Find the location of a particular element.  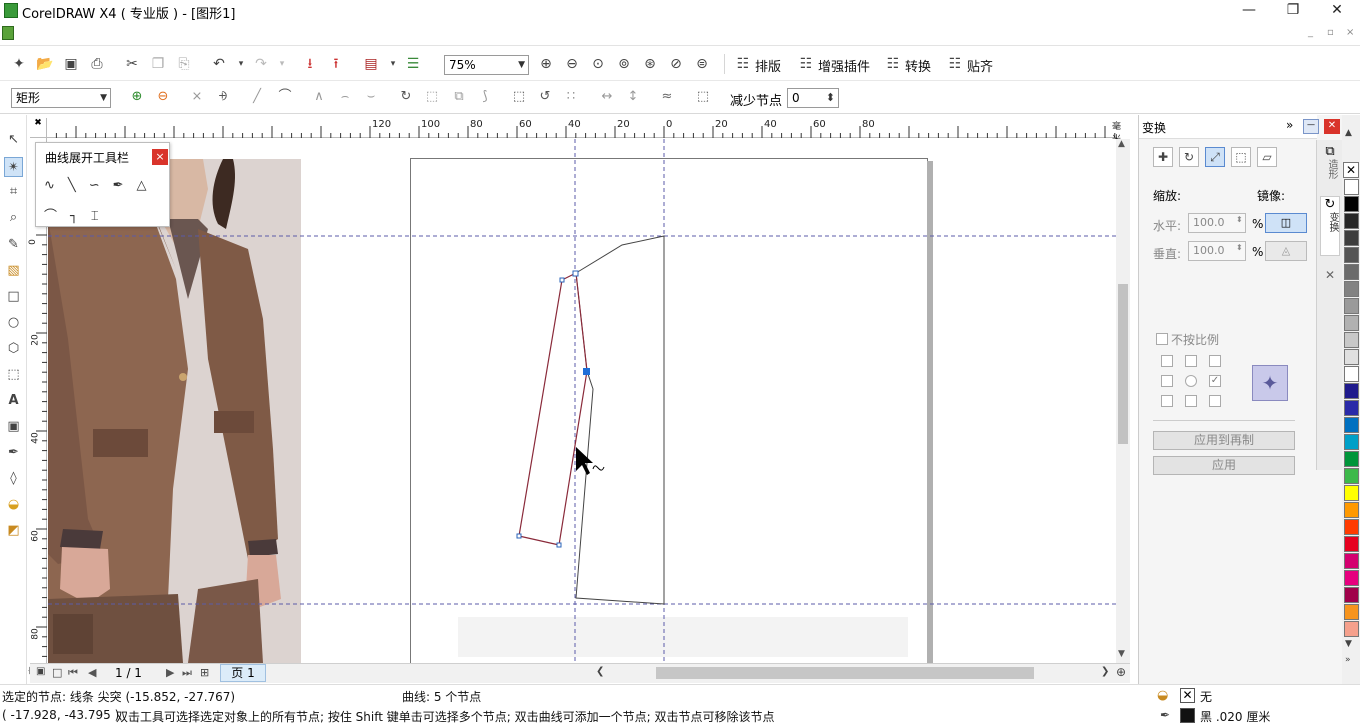

first-page-icon: ⏮ is located at coordinates (73, 673).